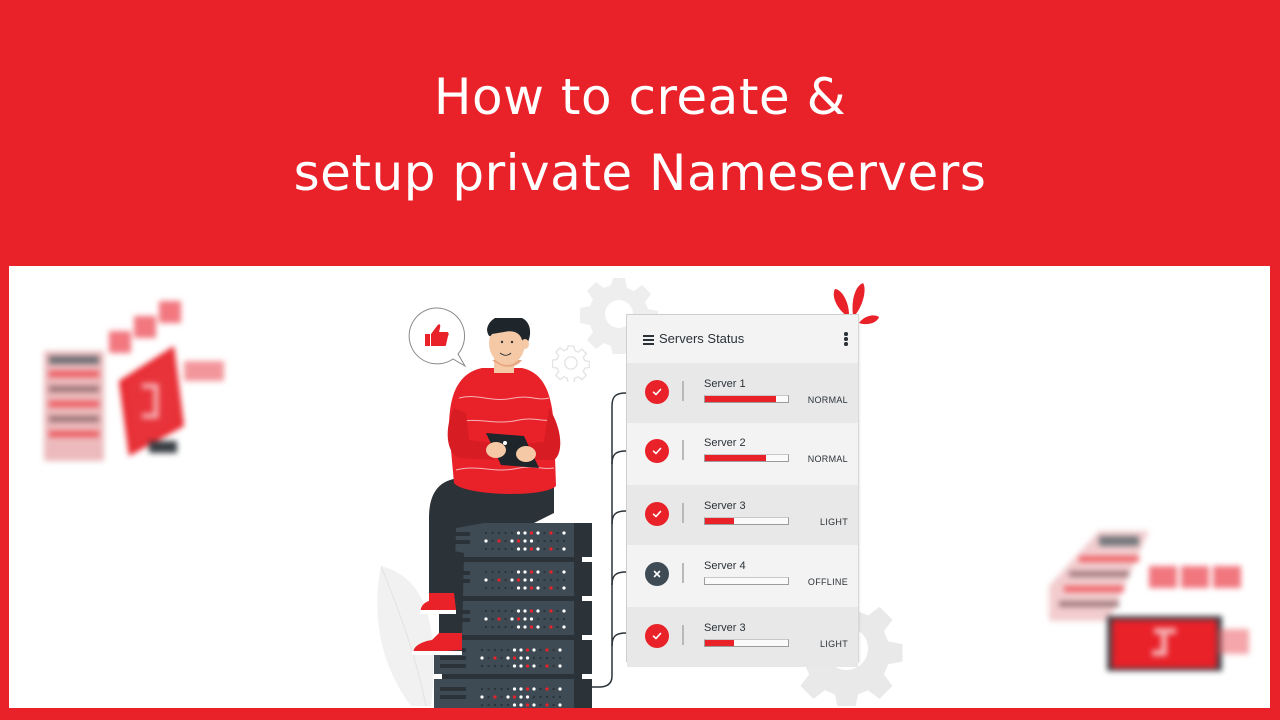  What do you see at coordinates (134, 381) in the screenshot?
I see `blurred-server-monitor-icon` at bounding box center [134, 381].